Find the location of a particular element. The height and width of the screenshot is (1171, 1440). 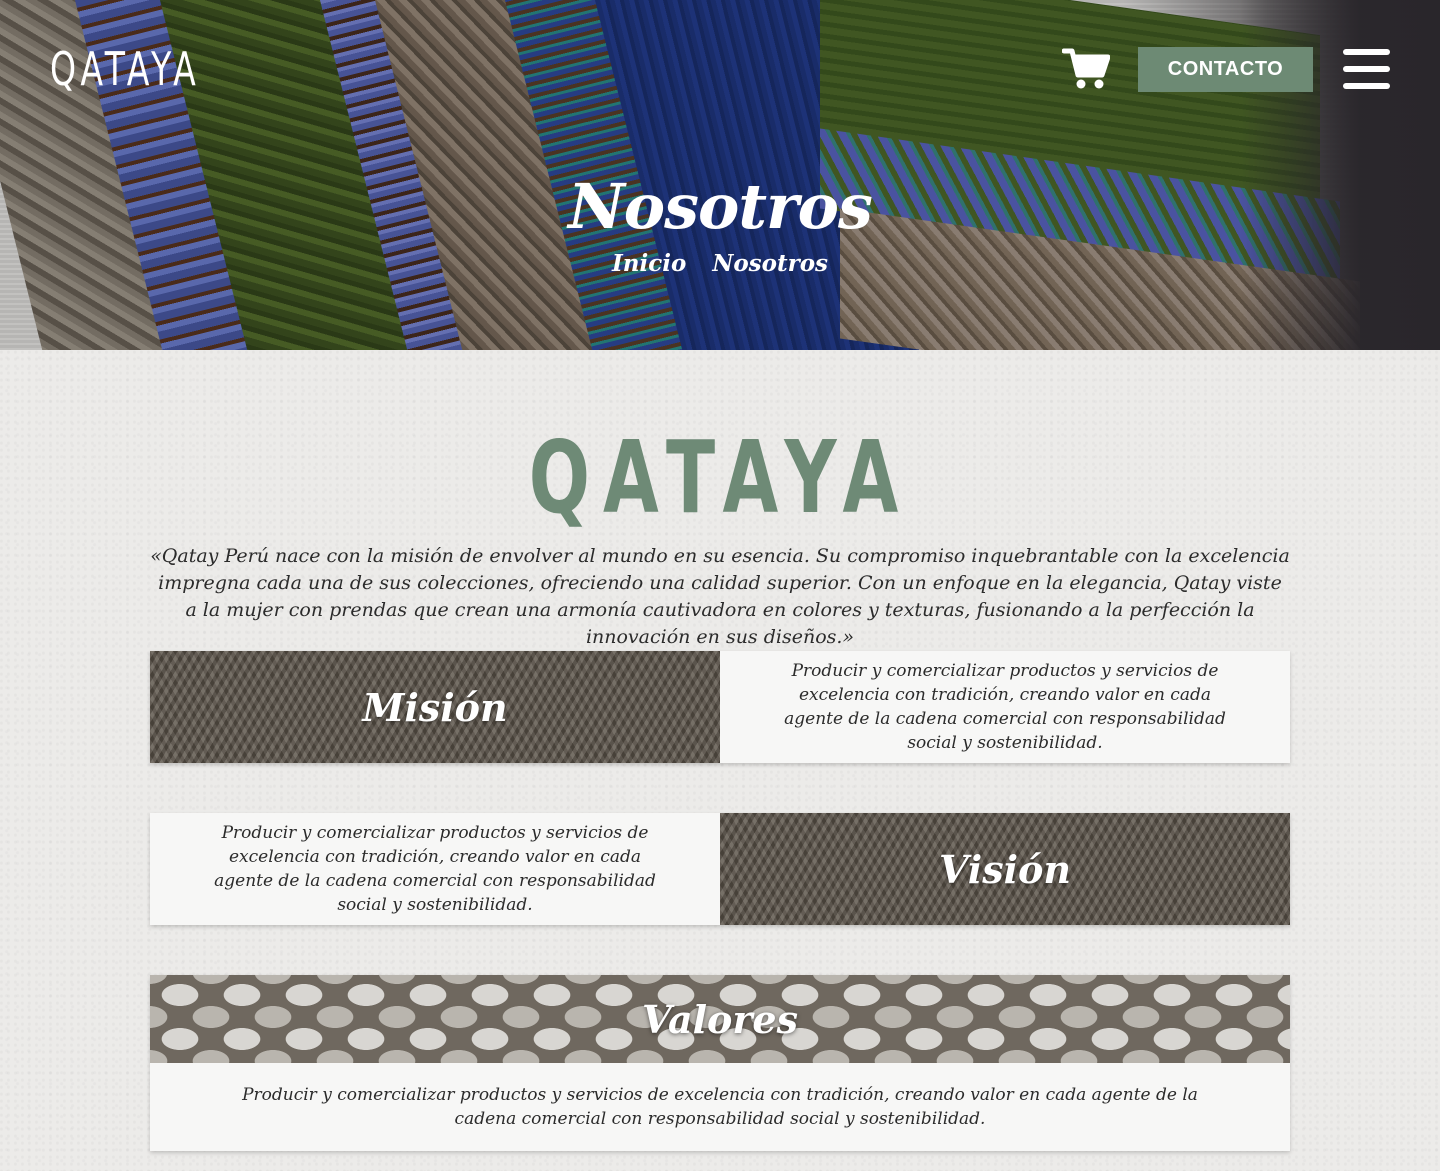

vision-title: Visión is located at coordinates (1005, 869).